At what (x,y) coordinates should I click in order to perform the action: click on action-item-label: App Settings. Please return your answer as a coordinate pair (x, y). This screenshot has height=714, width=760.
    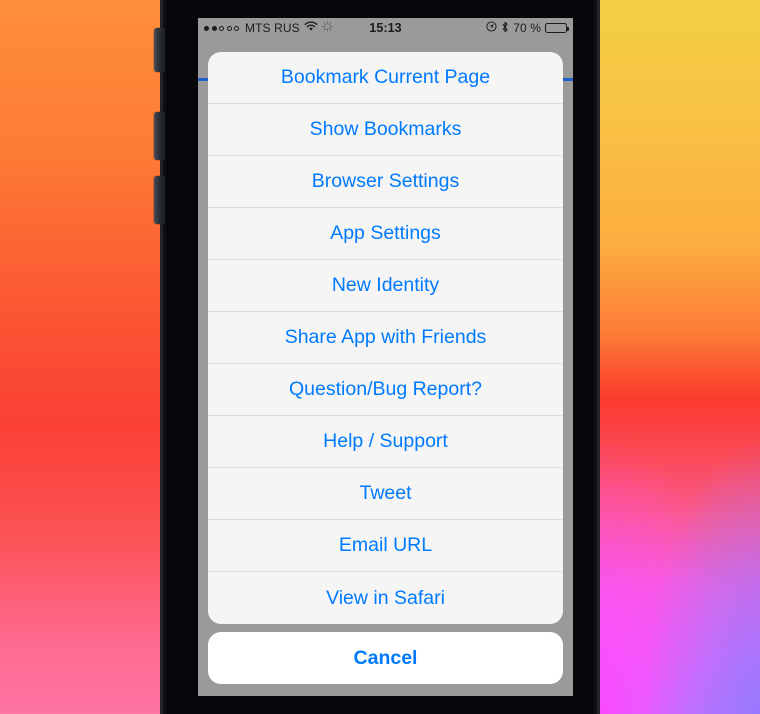
    Looking at the image, I should click on (385, 233).